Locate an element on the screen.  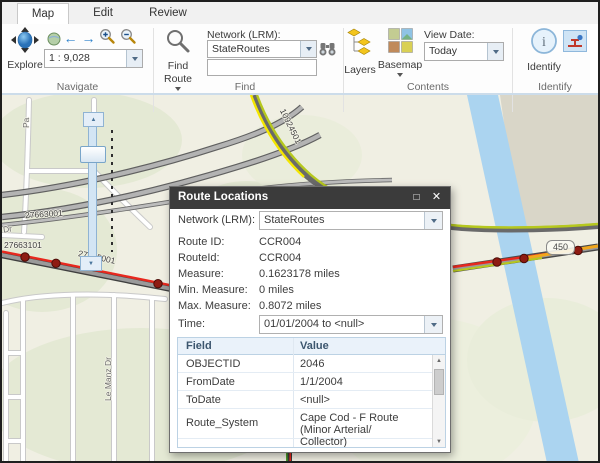
slider-zoom-in-button: ▲ is located at coordinates (93, 119).